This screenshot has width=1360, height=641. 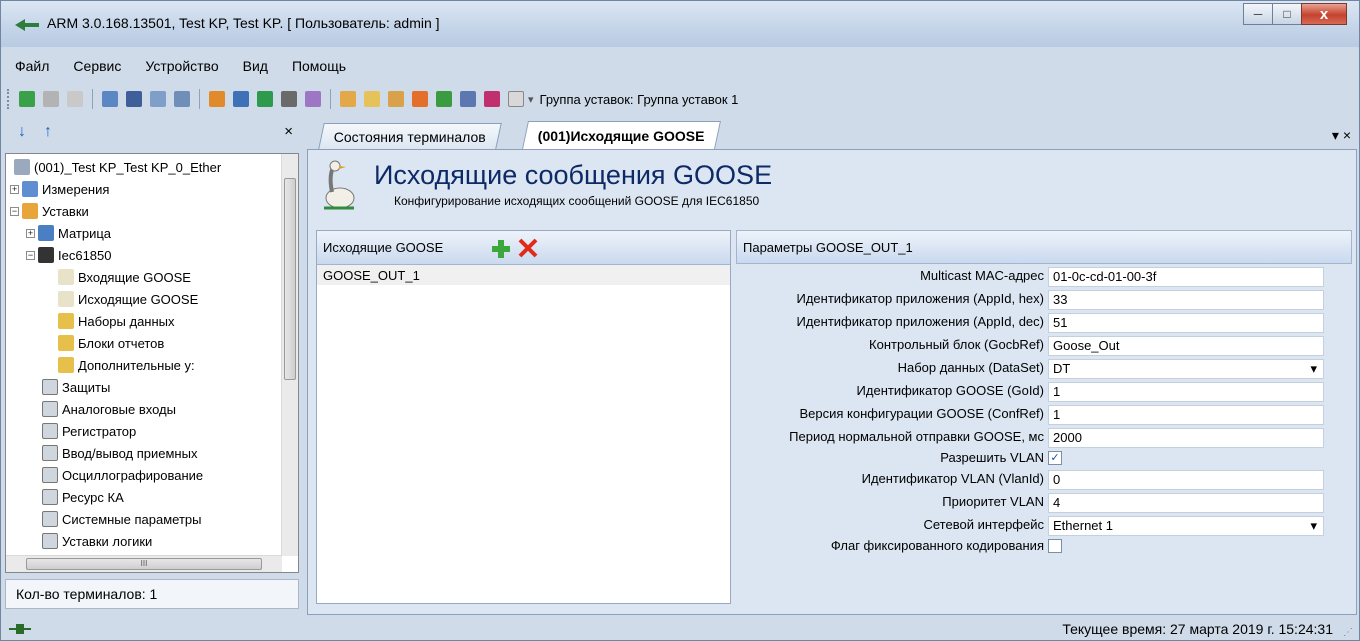 What do you see at coordinates (501, 249) in the screenshot?
I see `add-icon` at bounding box center [501, 249].